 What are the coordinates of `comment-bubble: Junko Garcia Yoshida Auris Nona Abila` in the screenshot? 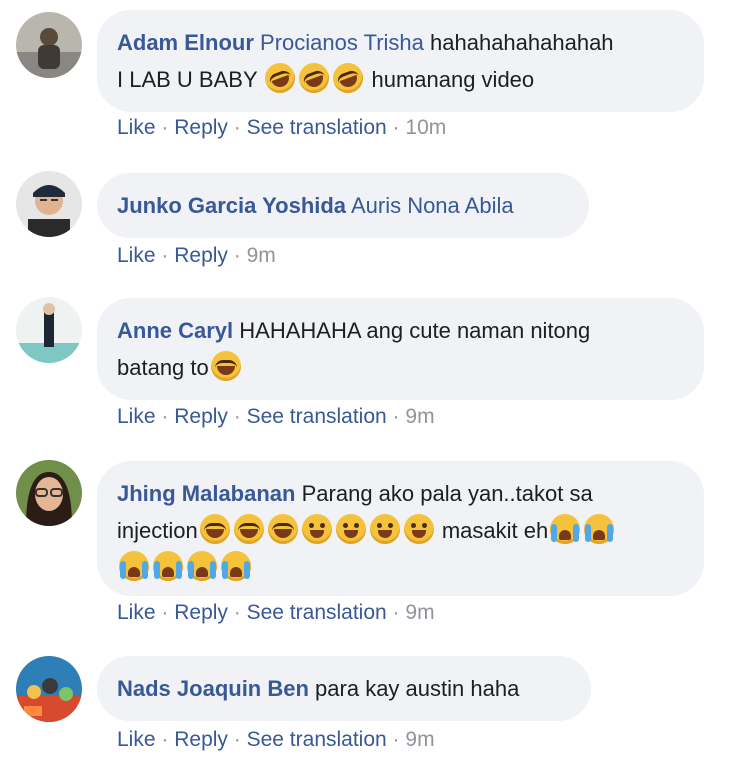 It's located at (343, 205).